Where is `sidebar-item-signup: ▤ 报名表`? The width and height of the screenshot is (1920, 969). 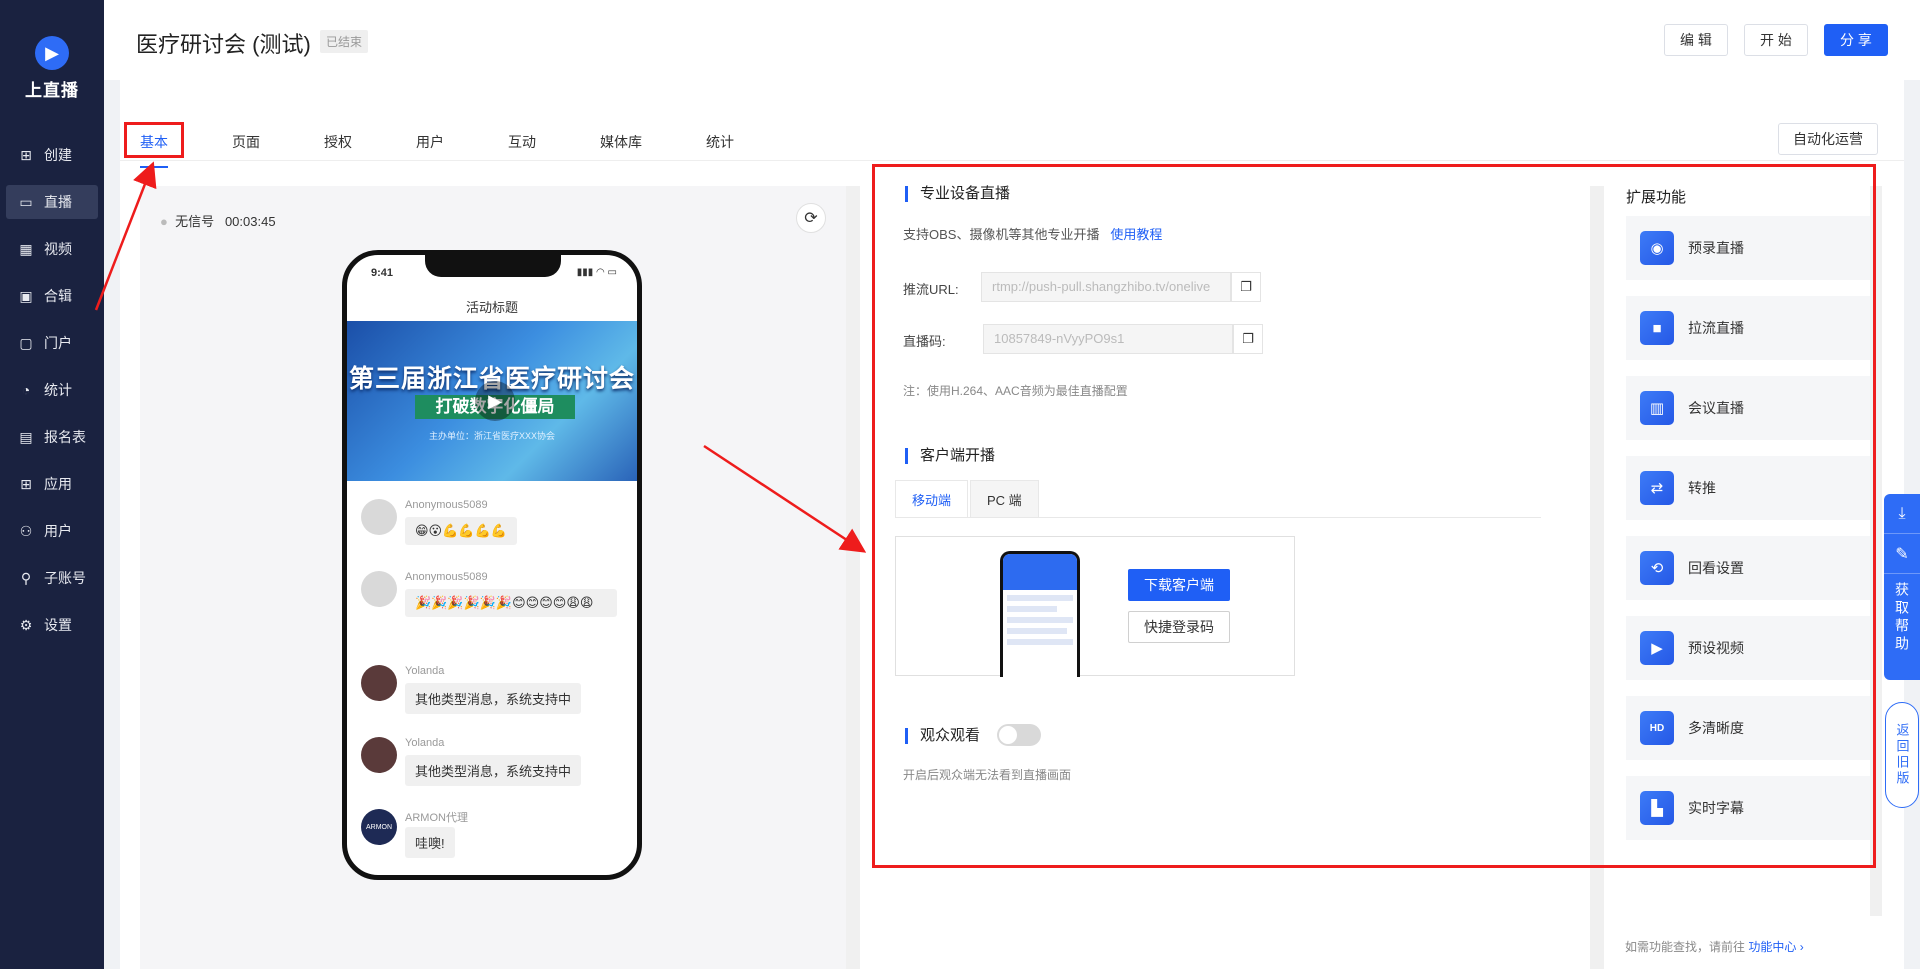 sidebar-item-signup: ▤ 报名表 is located at coordinates (52, 437).